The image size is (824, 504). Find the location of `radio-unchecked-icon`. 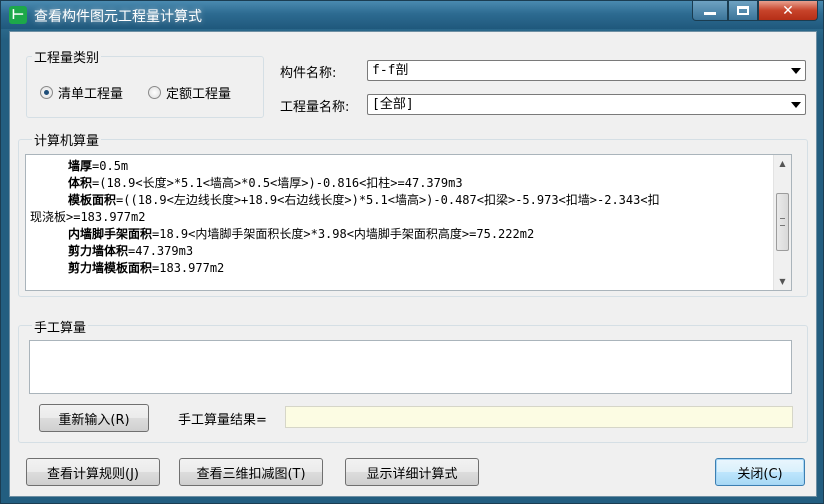

radio-unchecked-icon is located at coordinates (154, 92).